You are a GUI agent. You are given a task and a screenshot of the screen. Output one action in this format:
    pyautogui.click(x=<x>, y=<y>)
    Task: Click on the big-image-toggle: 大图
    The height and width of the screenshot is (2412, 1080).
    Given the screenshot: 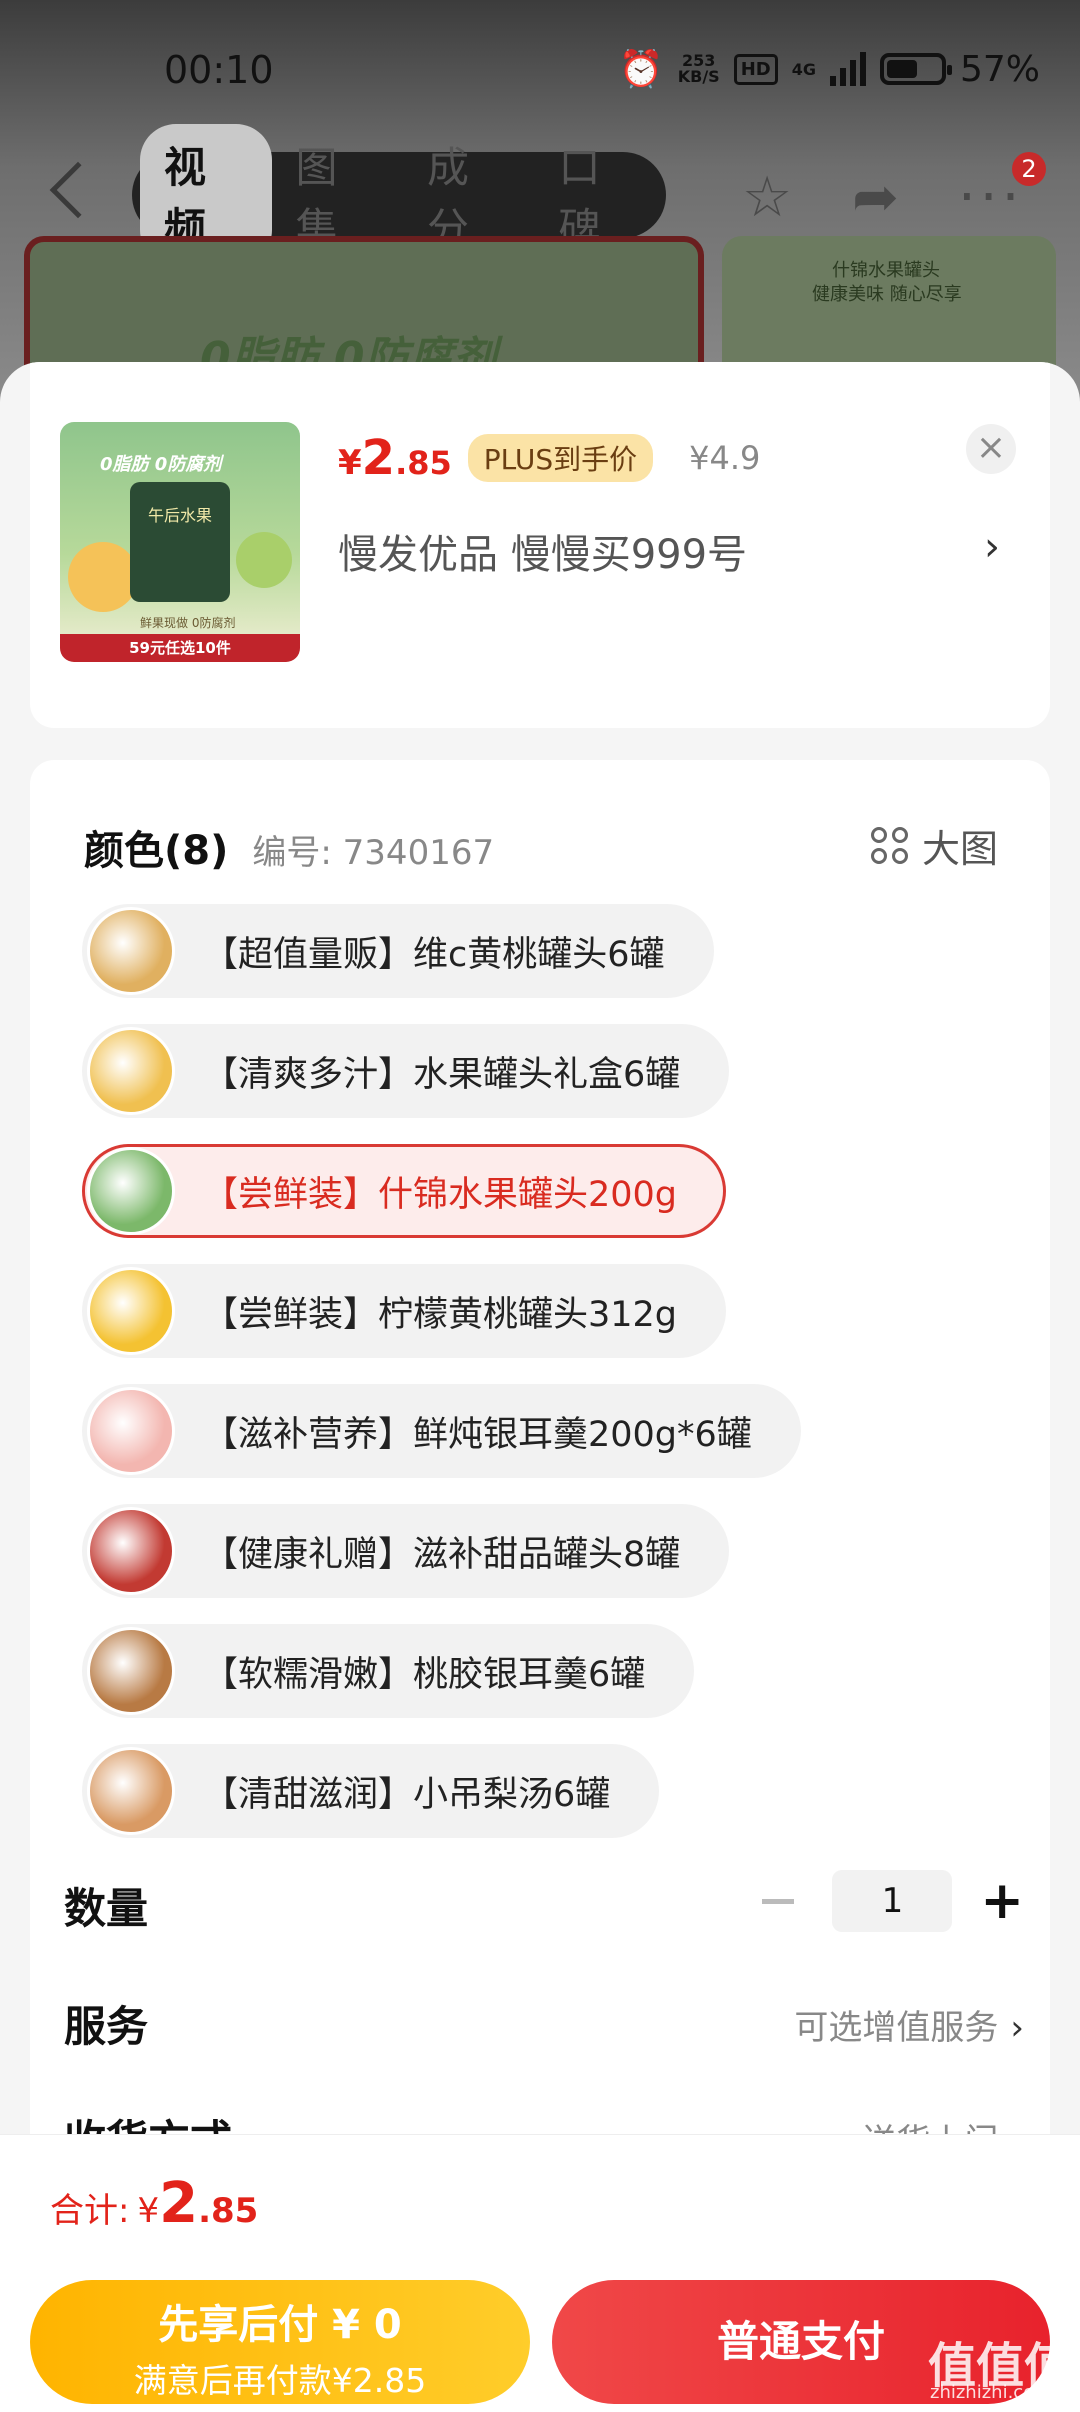 What is the action you would take?
    pyautogui.click(x=934, y=845)
    